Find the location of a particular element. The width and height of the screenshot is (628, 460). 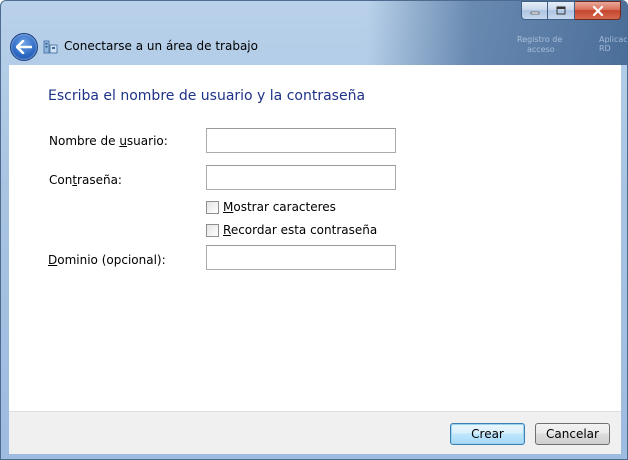

create-button: Crear is located at coordinates (487, 434).